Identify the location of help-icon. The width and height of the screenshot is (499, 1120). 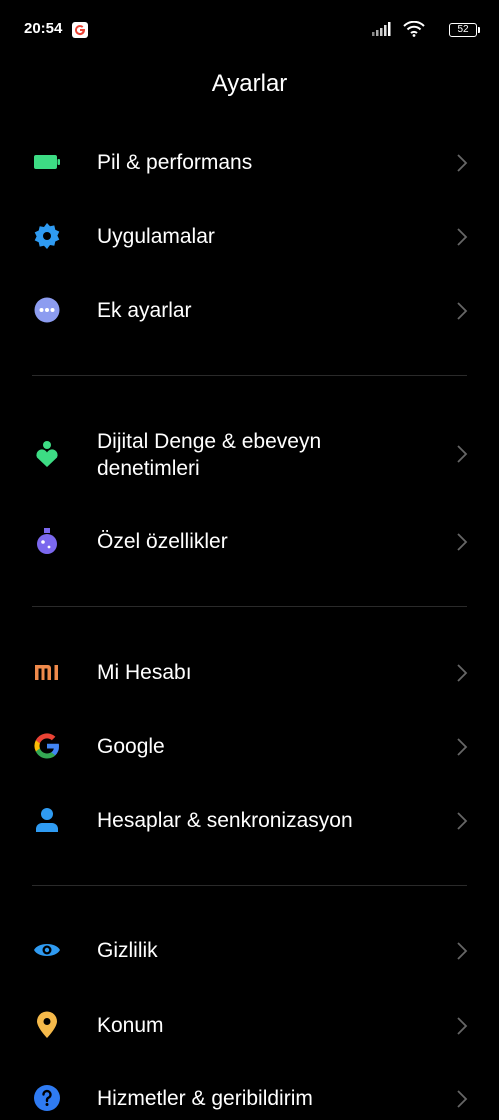
(47, 1098).